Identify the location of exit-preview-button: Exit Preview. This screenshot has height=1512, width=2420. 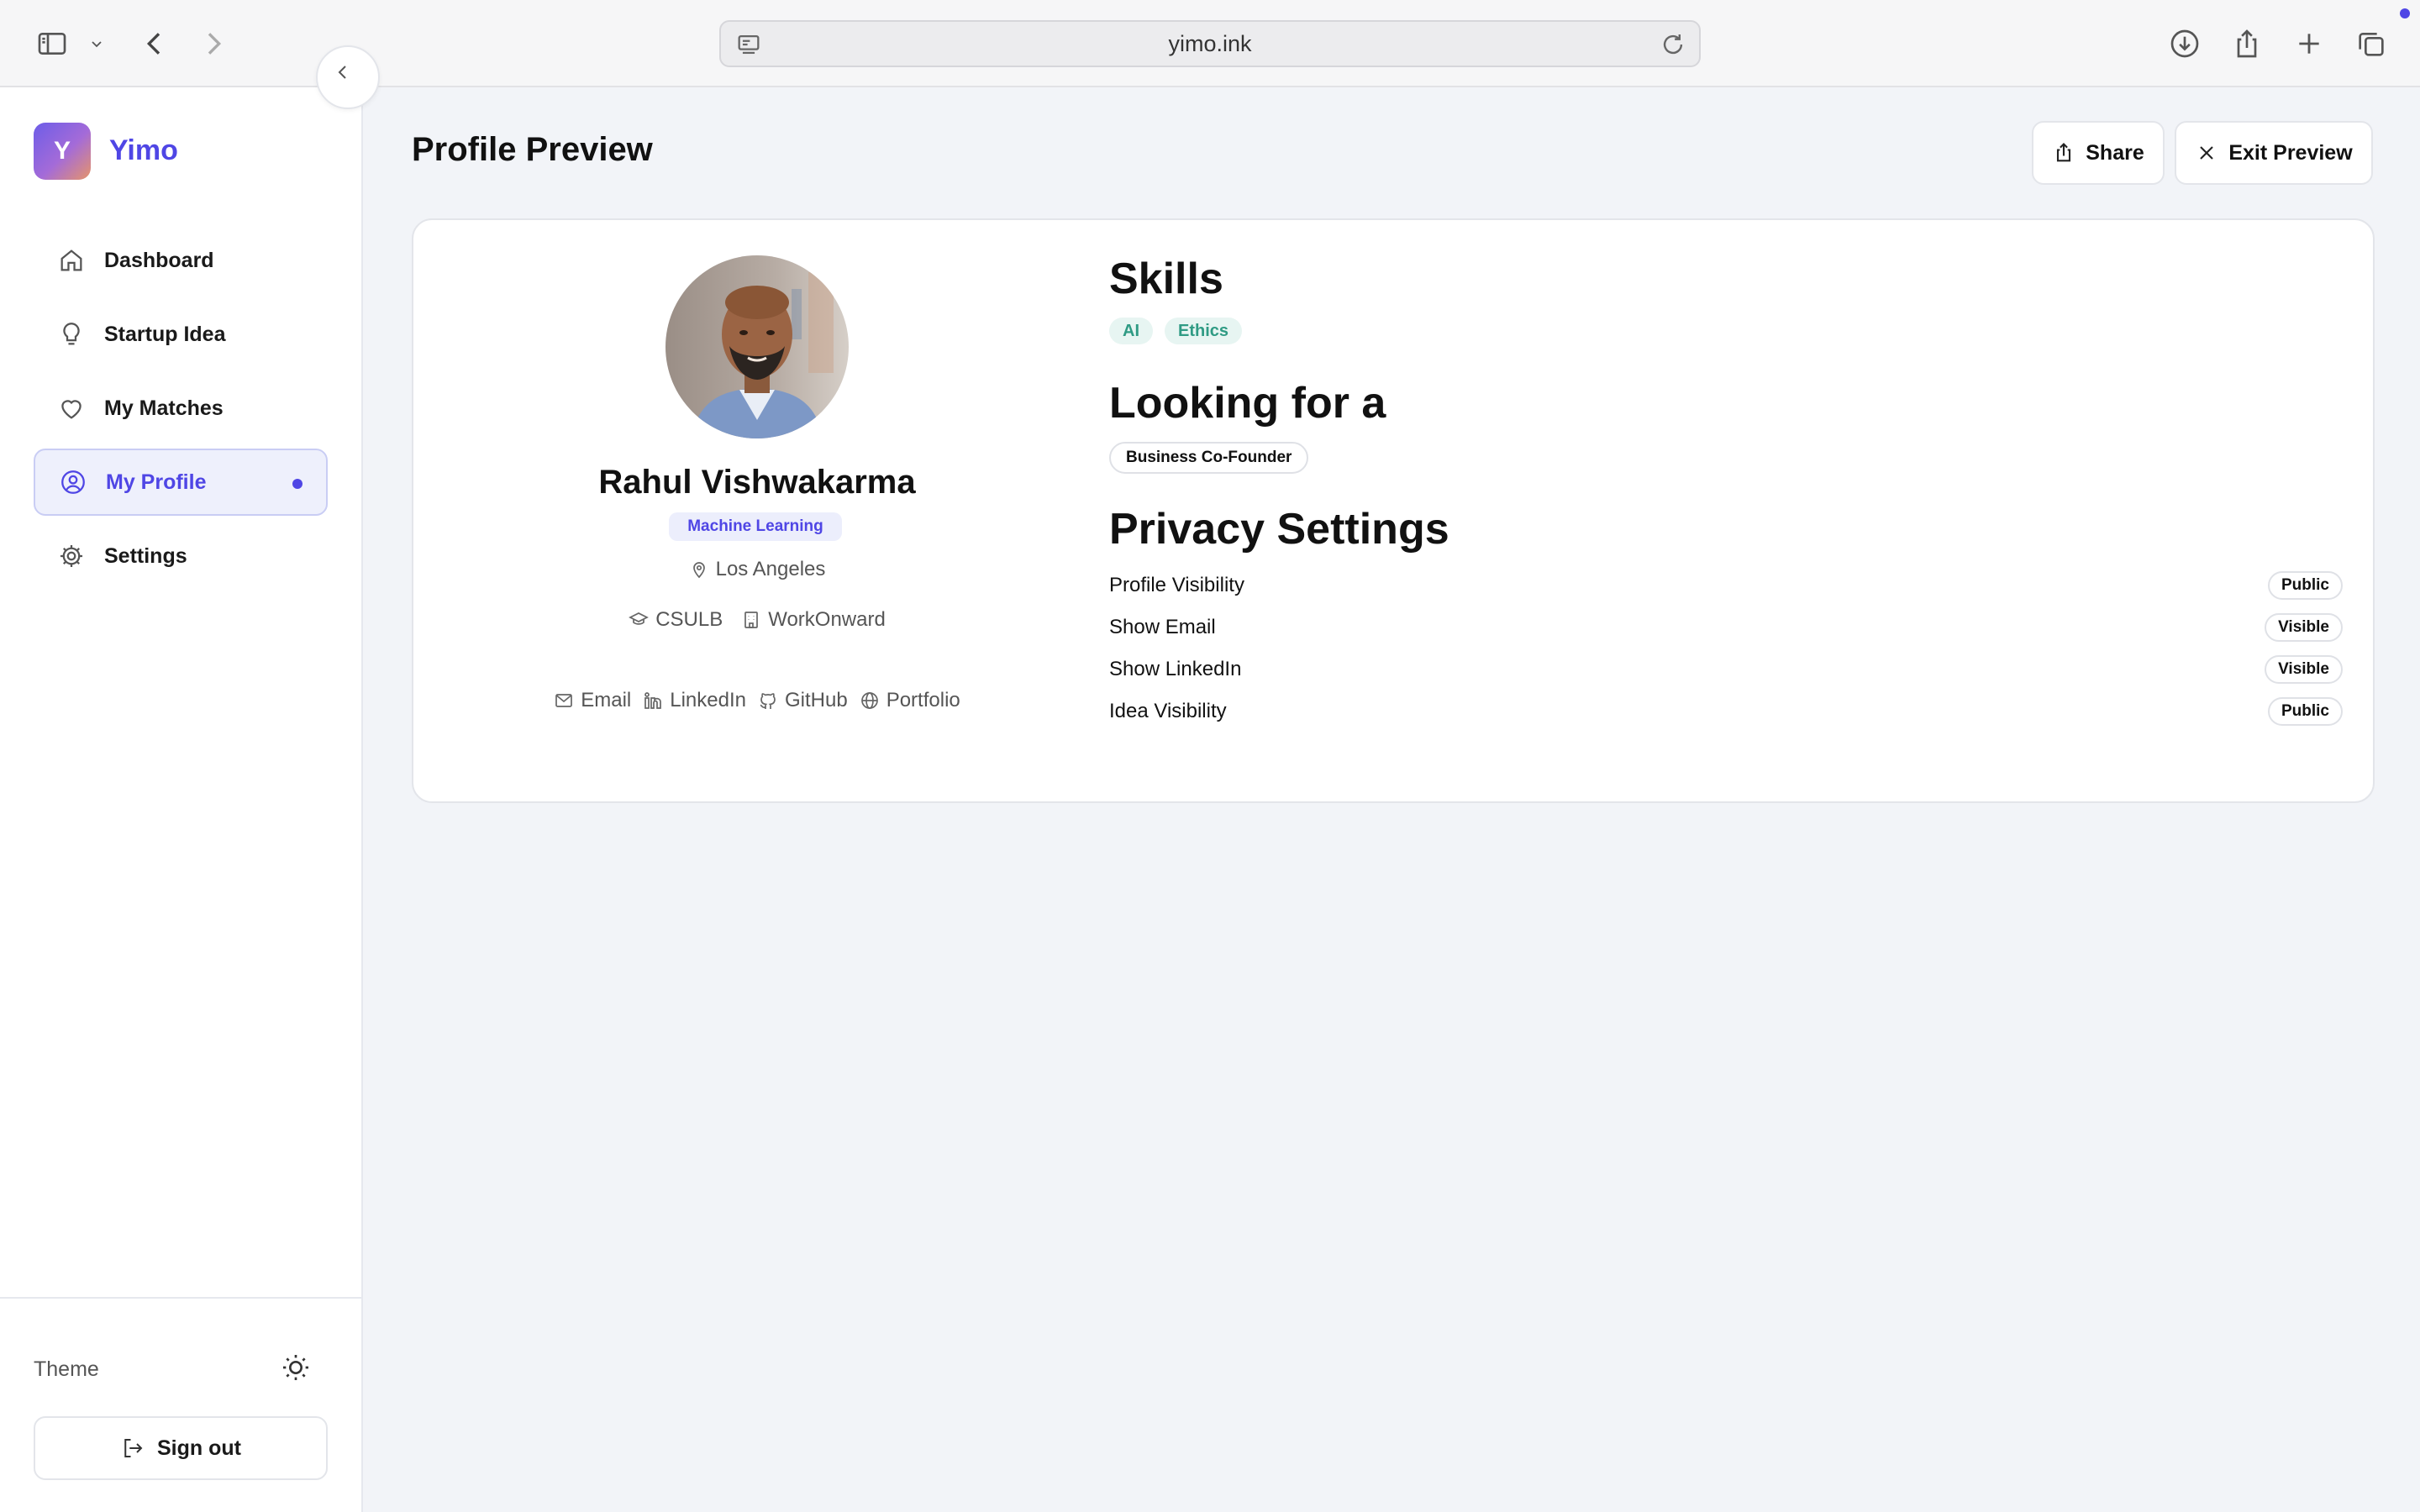
(2274, 153).